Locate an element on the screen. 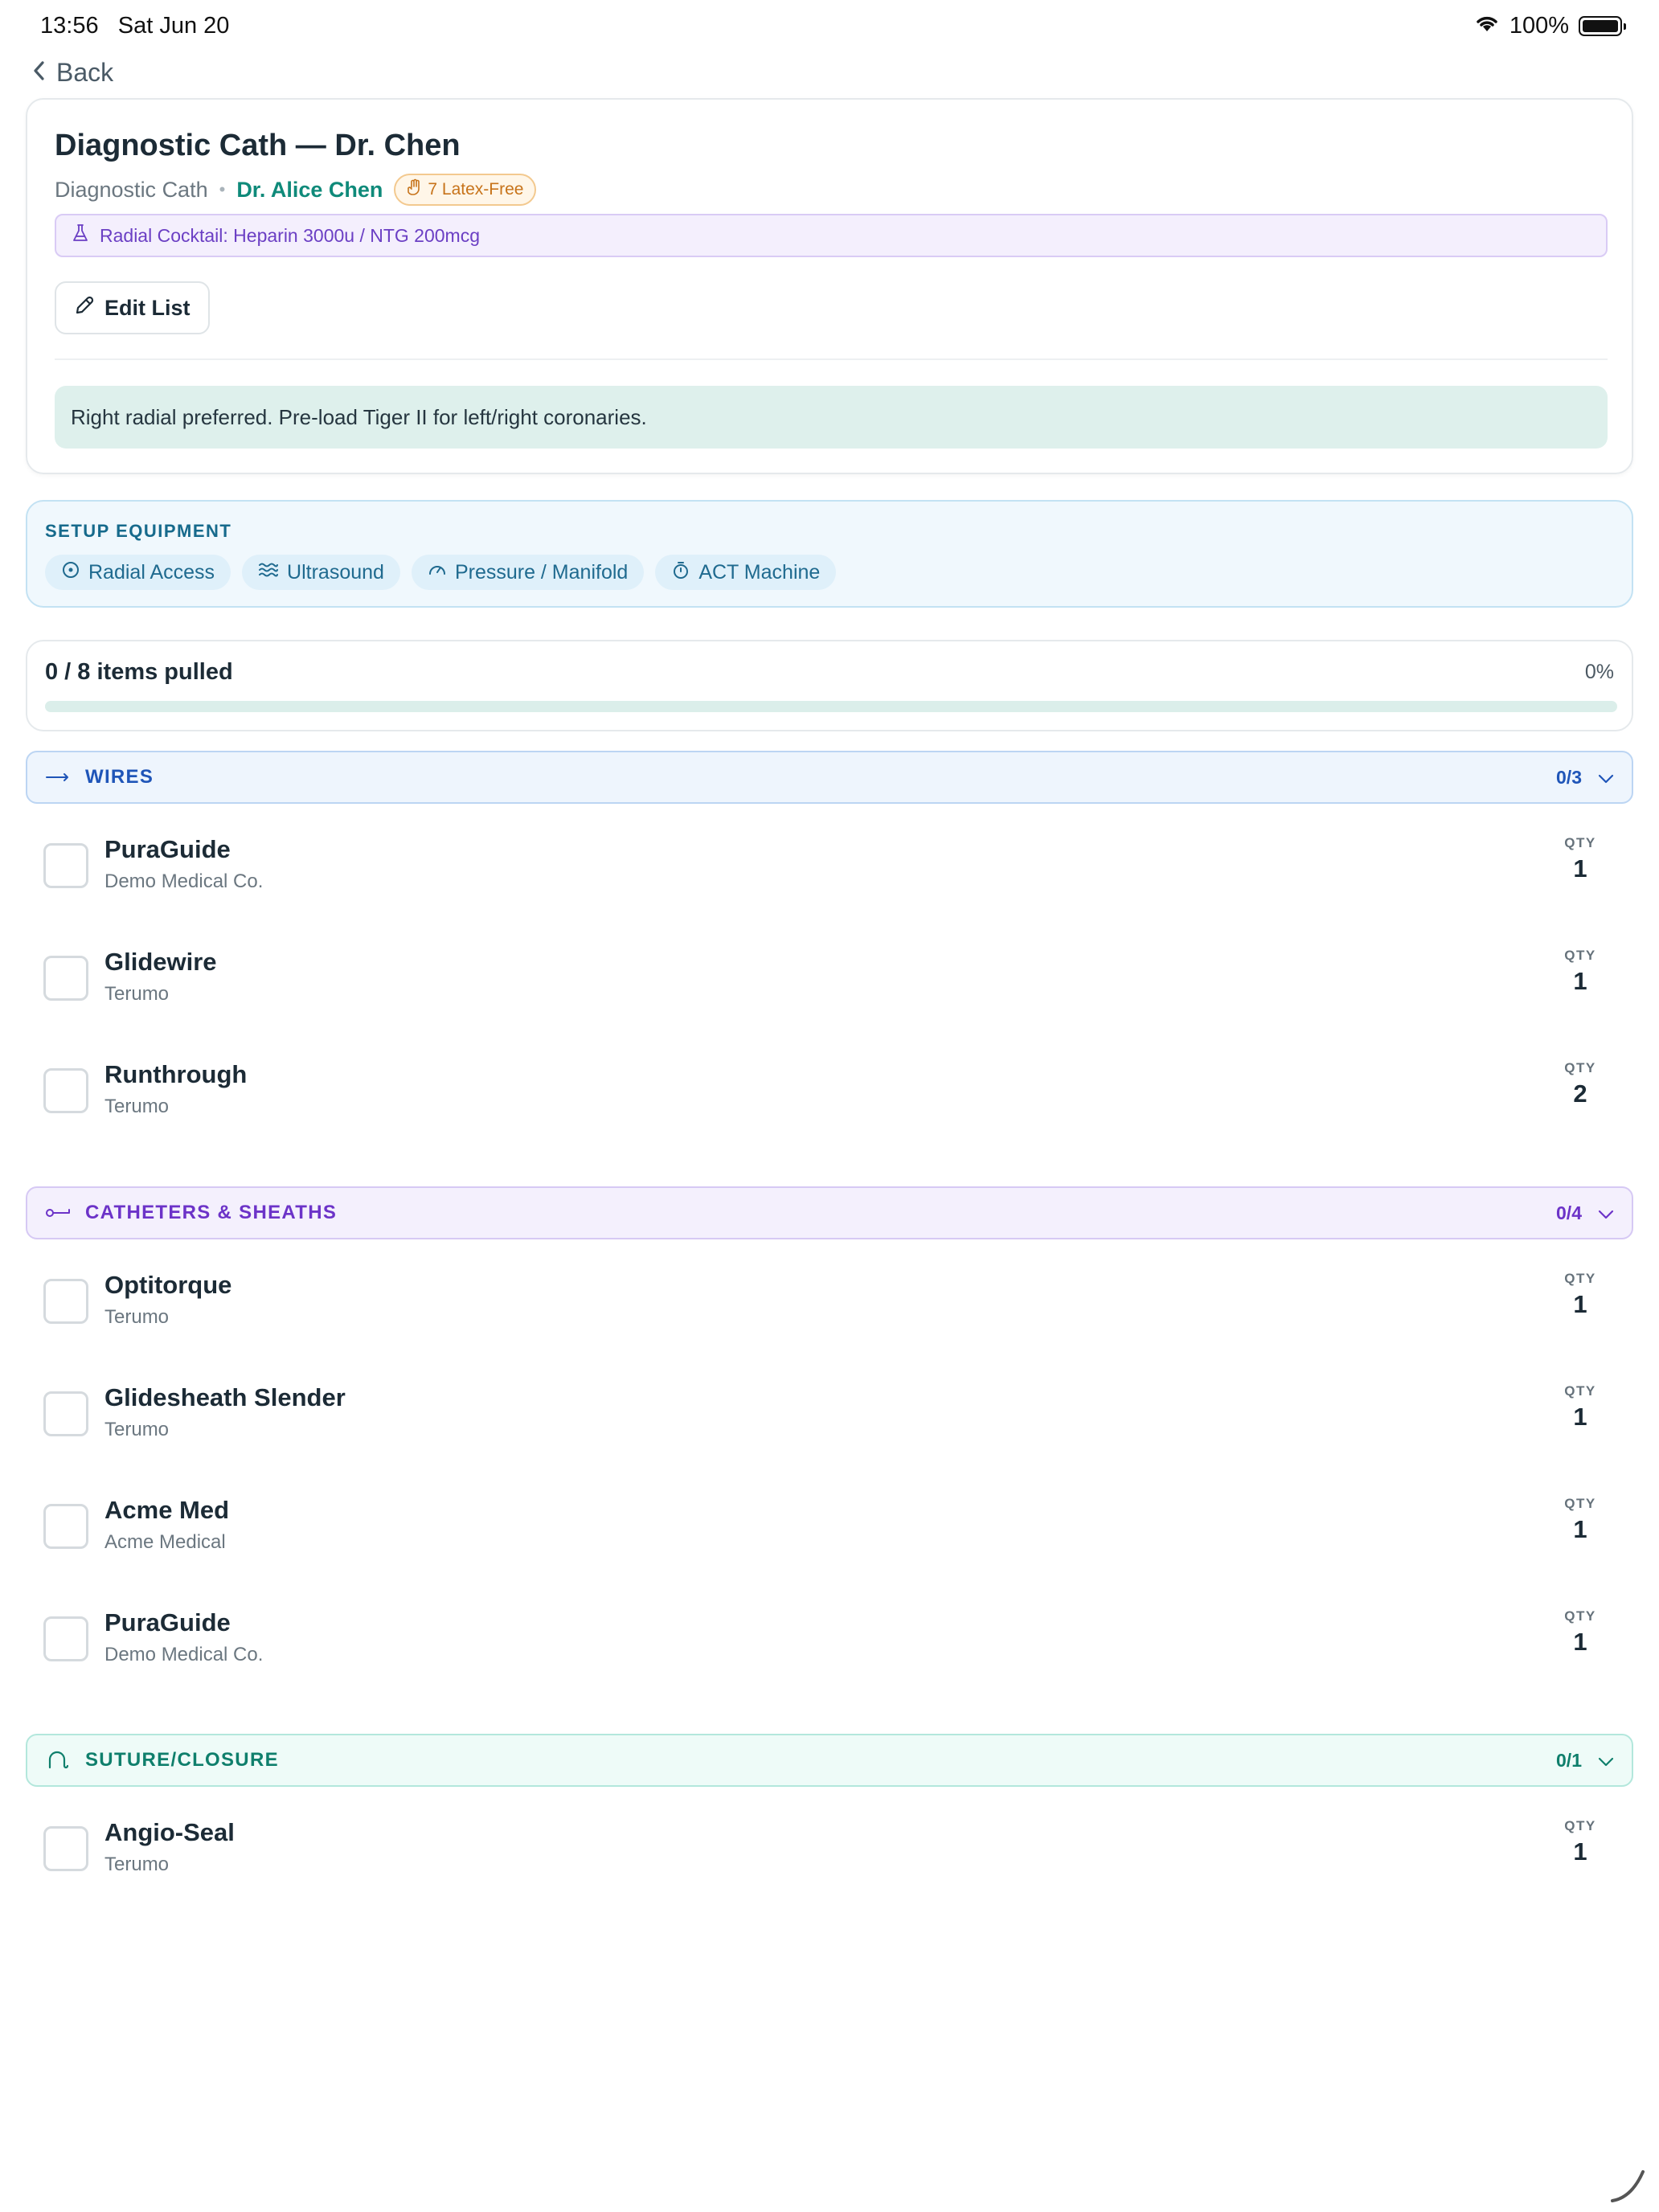 The height and width of the screenshot is (2212, 1659). setup-equipment-label: SETUP EQUIPMENT is located at coordinates (138, 531).